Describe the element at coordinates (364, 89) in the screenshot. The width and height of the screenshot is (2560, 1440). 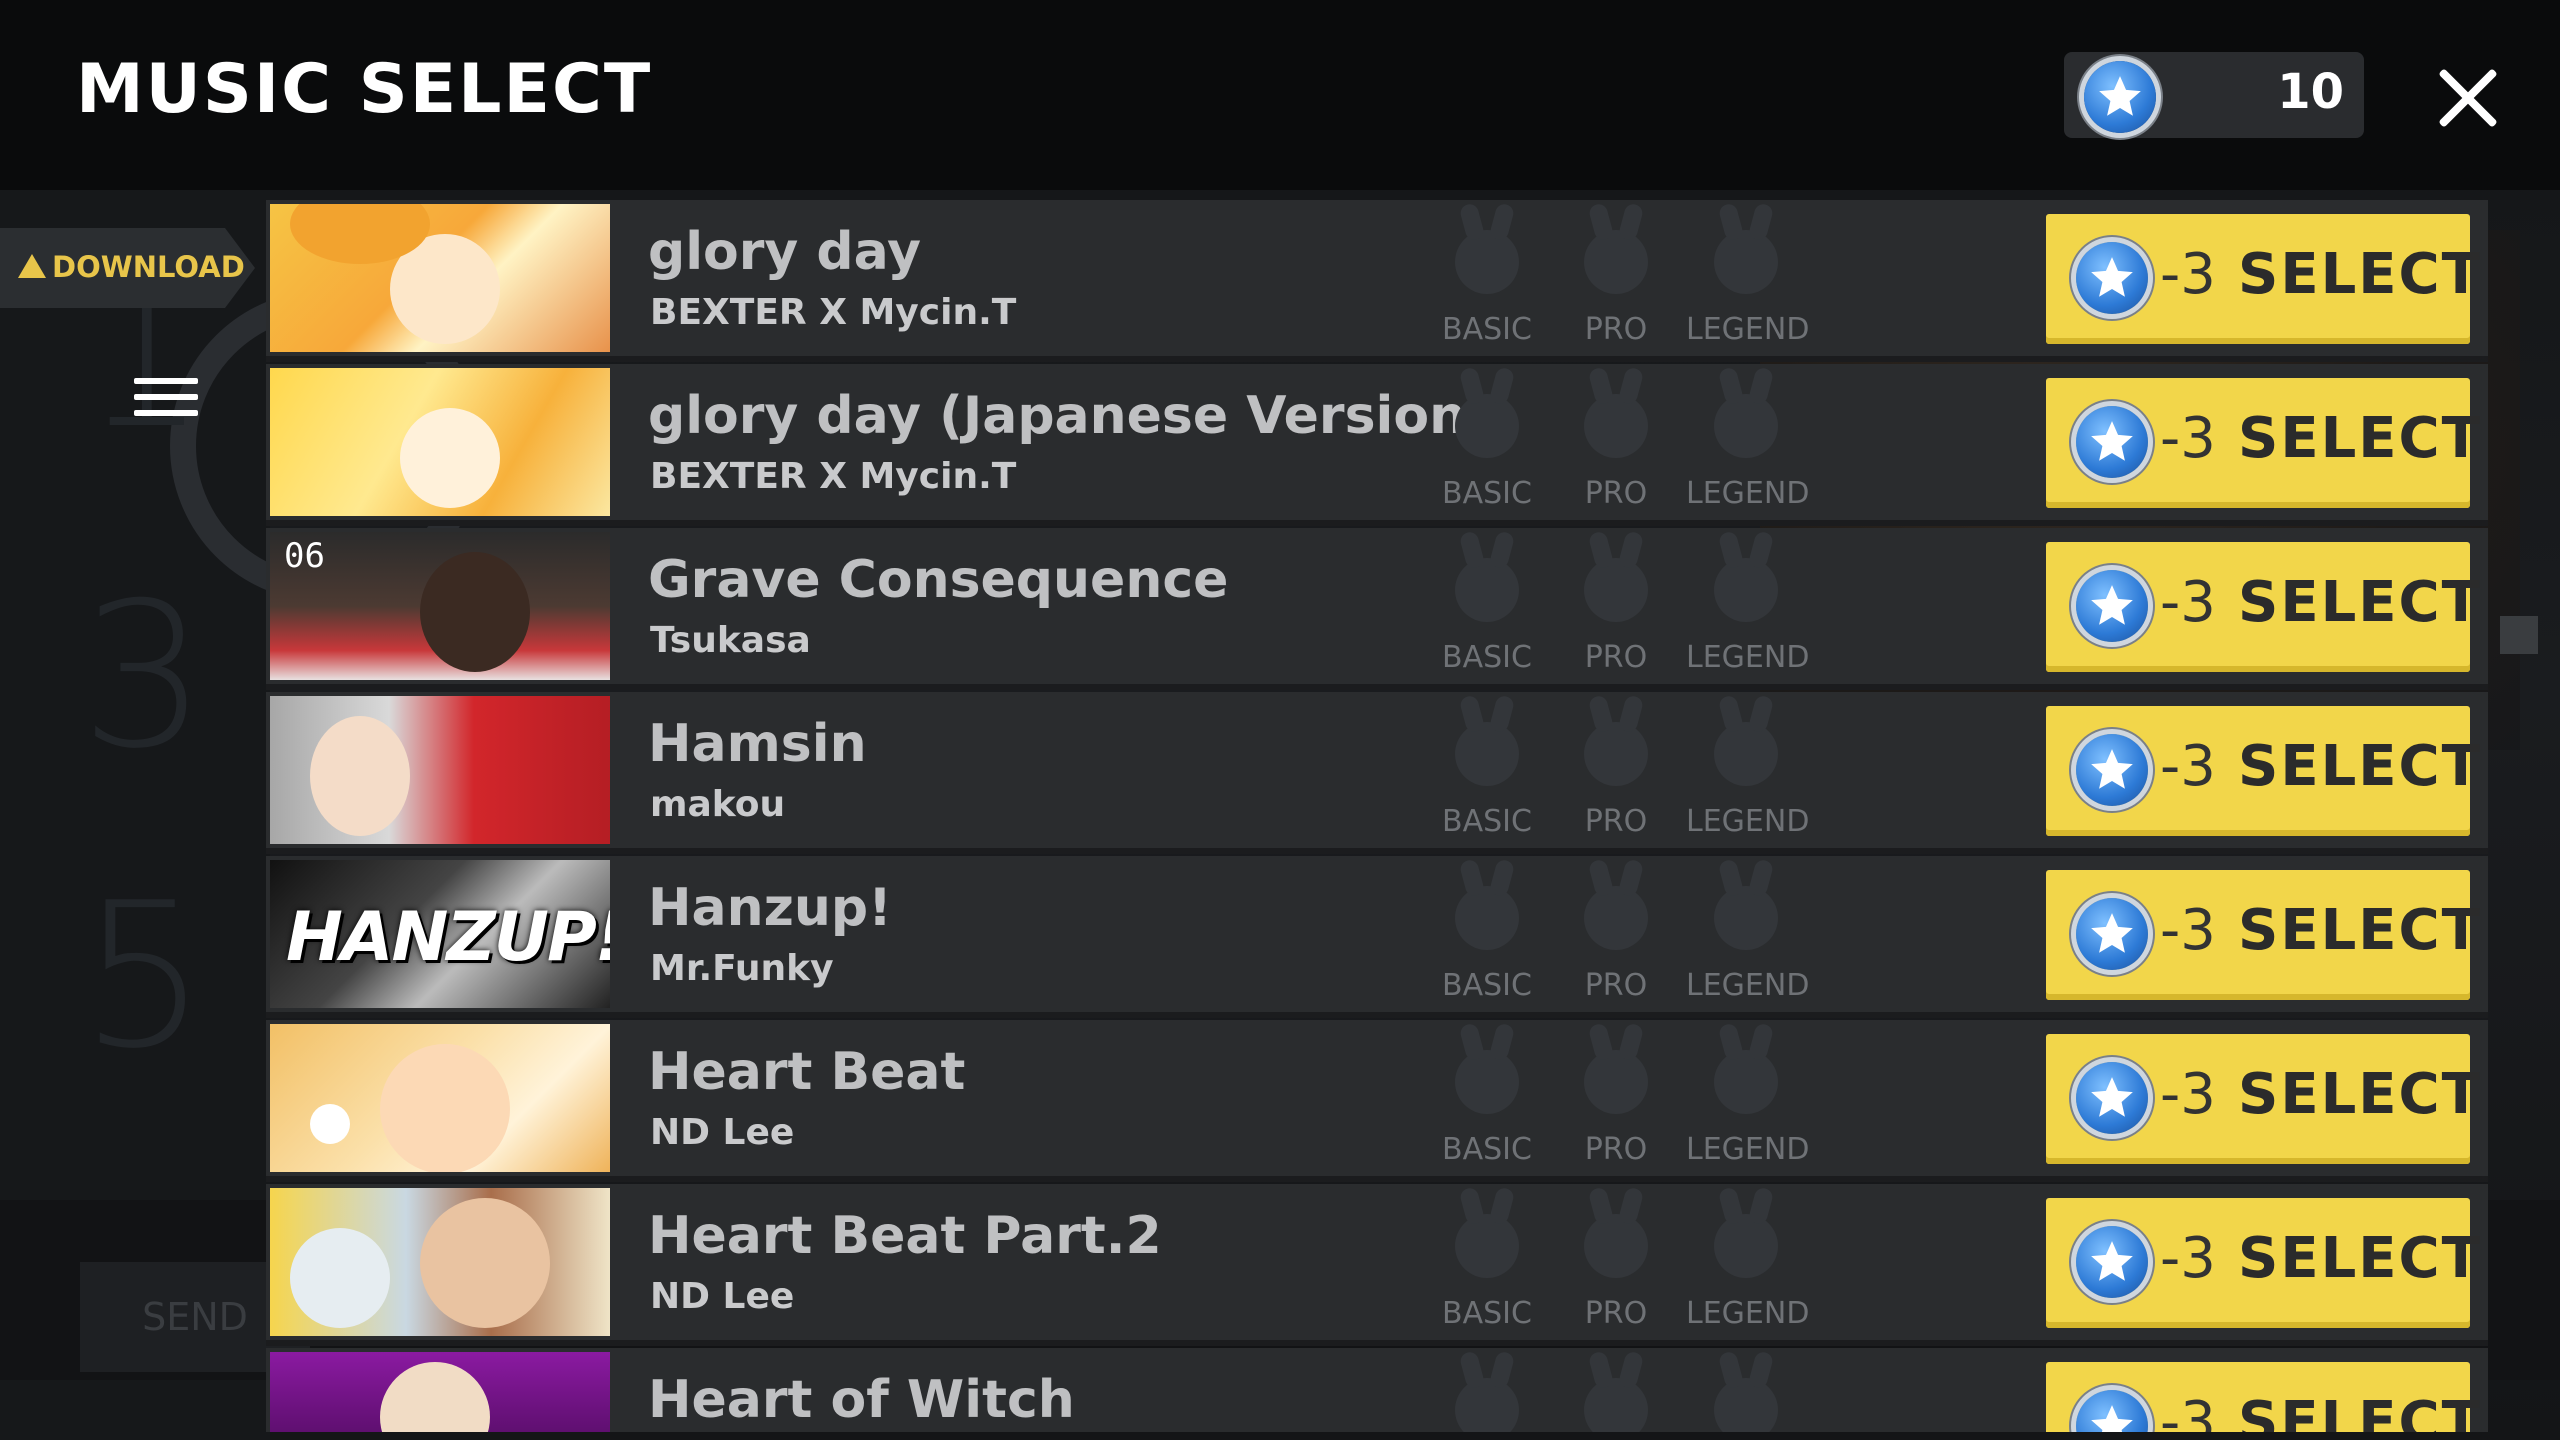
I see `page-title: MUSIC SELECT` at that location.